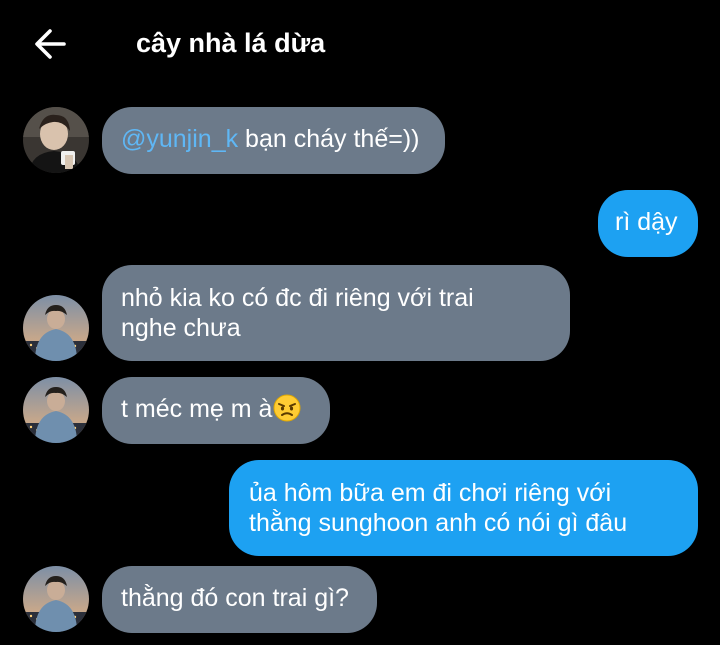 Image resolution: width=720 pixels, height=645 pixels. Describe the element at coordinates (430, 493) in the screenshot. I see `message-line: ủa hôm bữa em đi chơi riêng với` at that location.